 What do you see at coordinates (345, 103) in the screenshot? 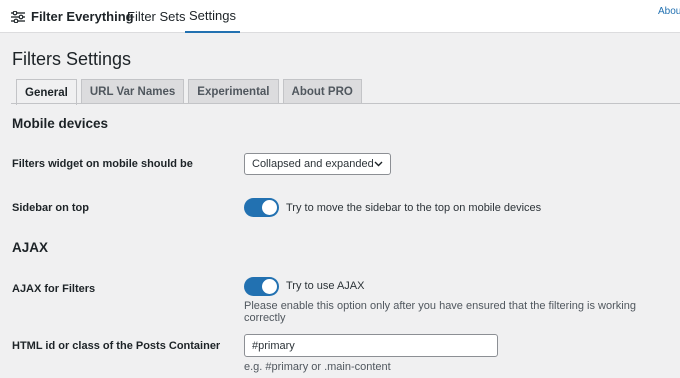
I see `tabs-divider` at bounding box center [345, 103].